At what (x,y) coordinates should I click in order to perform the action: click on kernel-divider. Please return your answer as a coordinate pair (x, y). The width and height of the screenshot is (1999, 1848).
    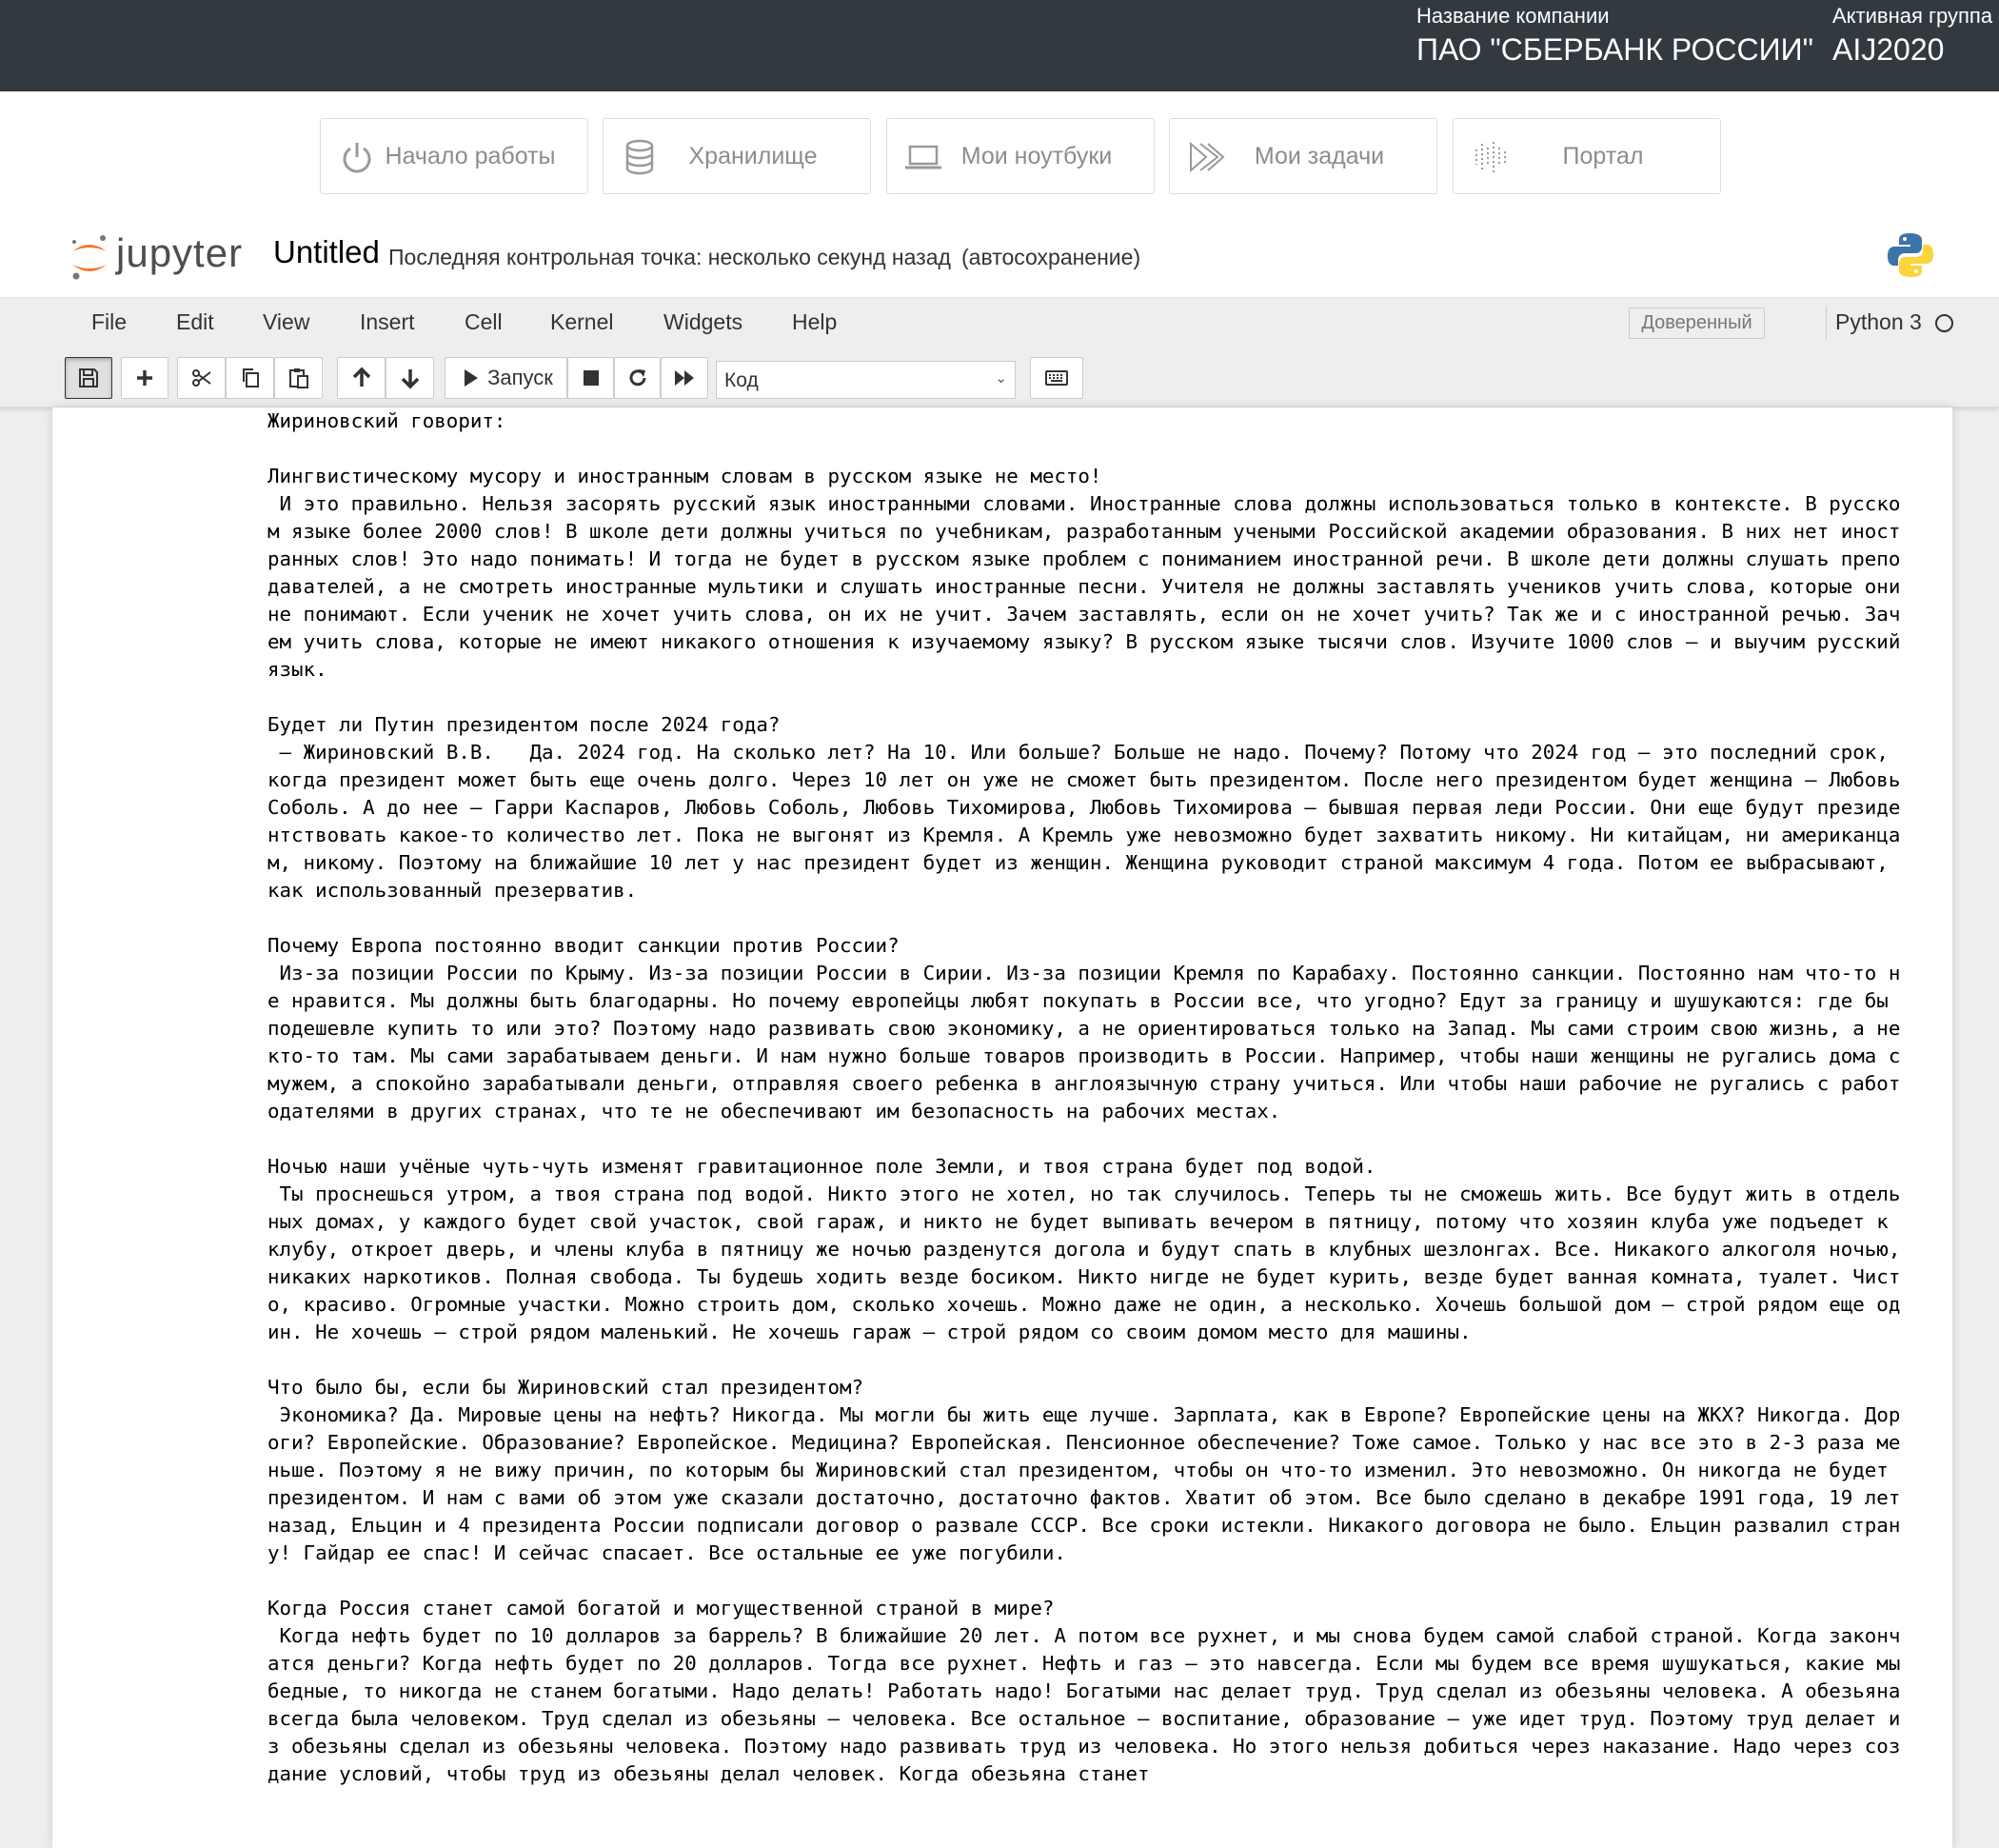
    Looking at the image, I should click on (1827, 323).